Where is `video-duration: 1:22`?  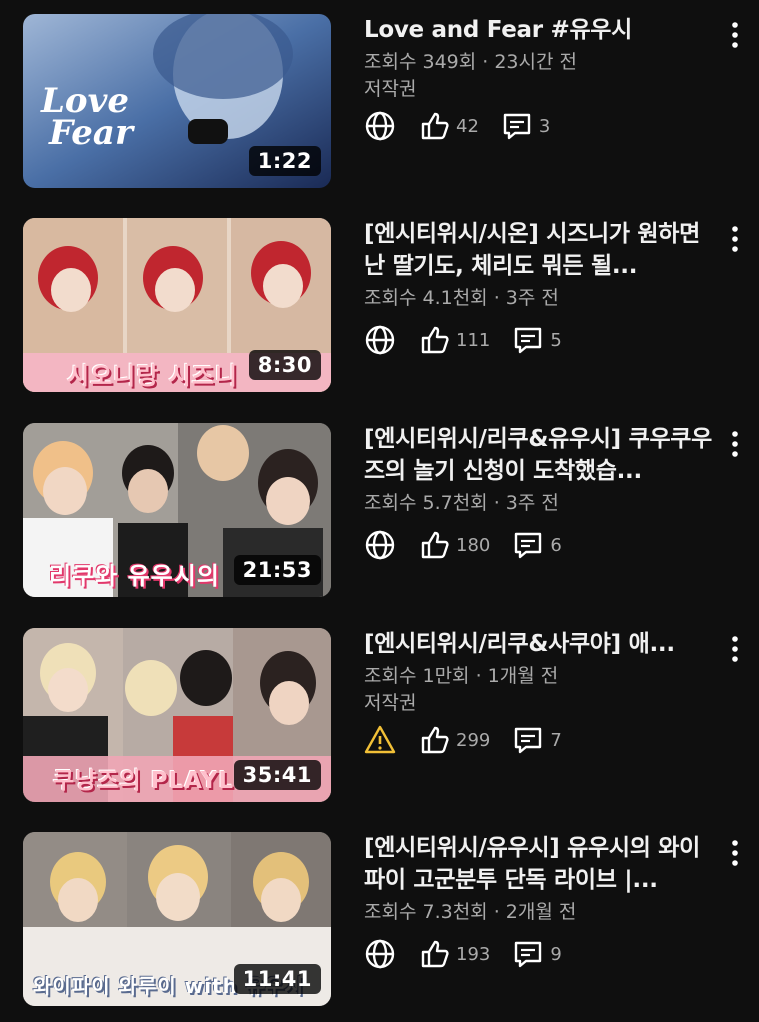 video-duration: 1:22 is located at coordinates (284, 161).